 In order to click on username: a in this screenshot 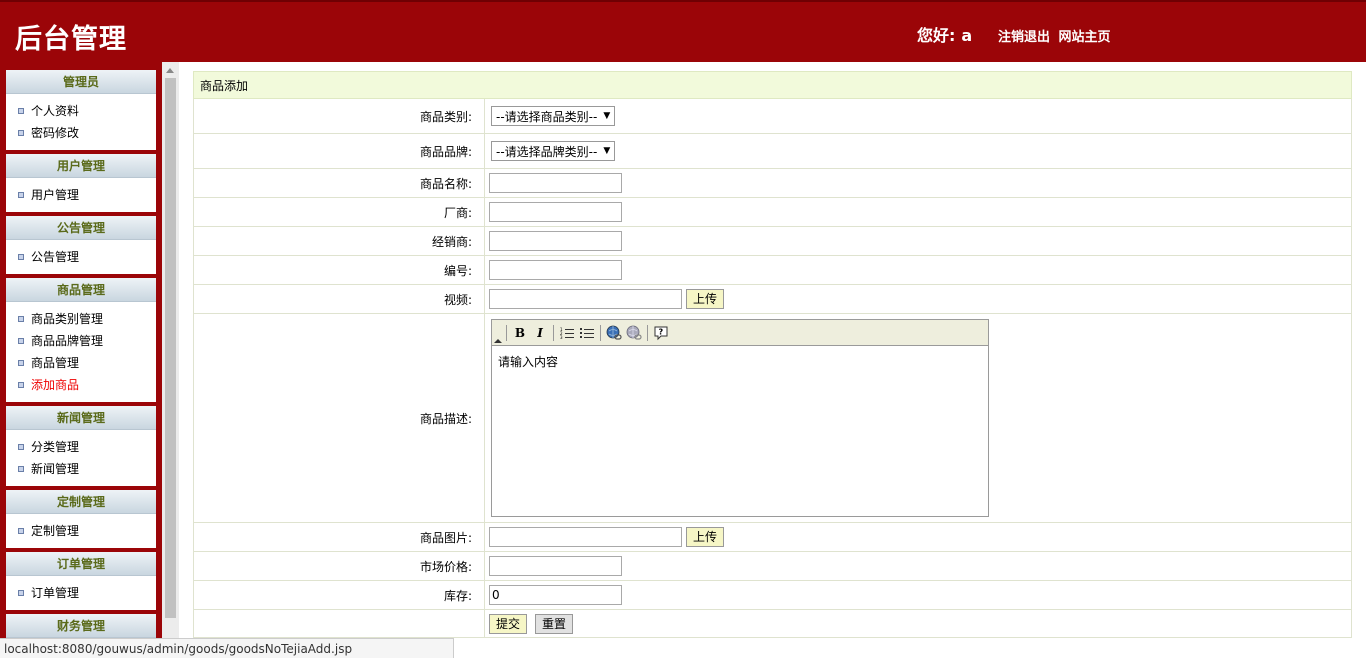, I will do `click(967, 35)`.